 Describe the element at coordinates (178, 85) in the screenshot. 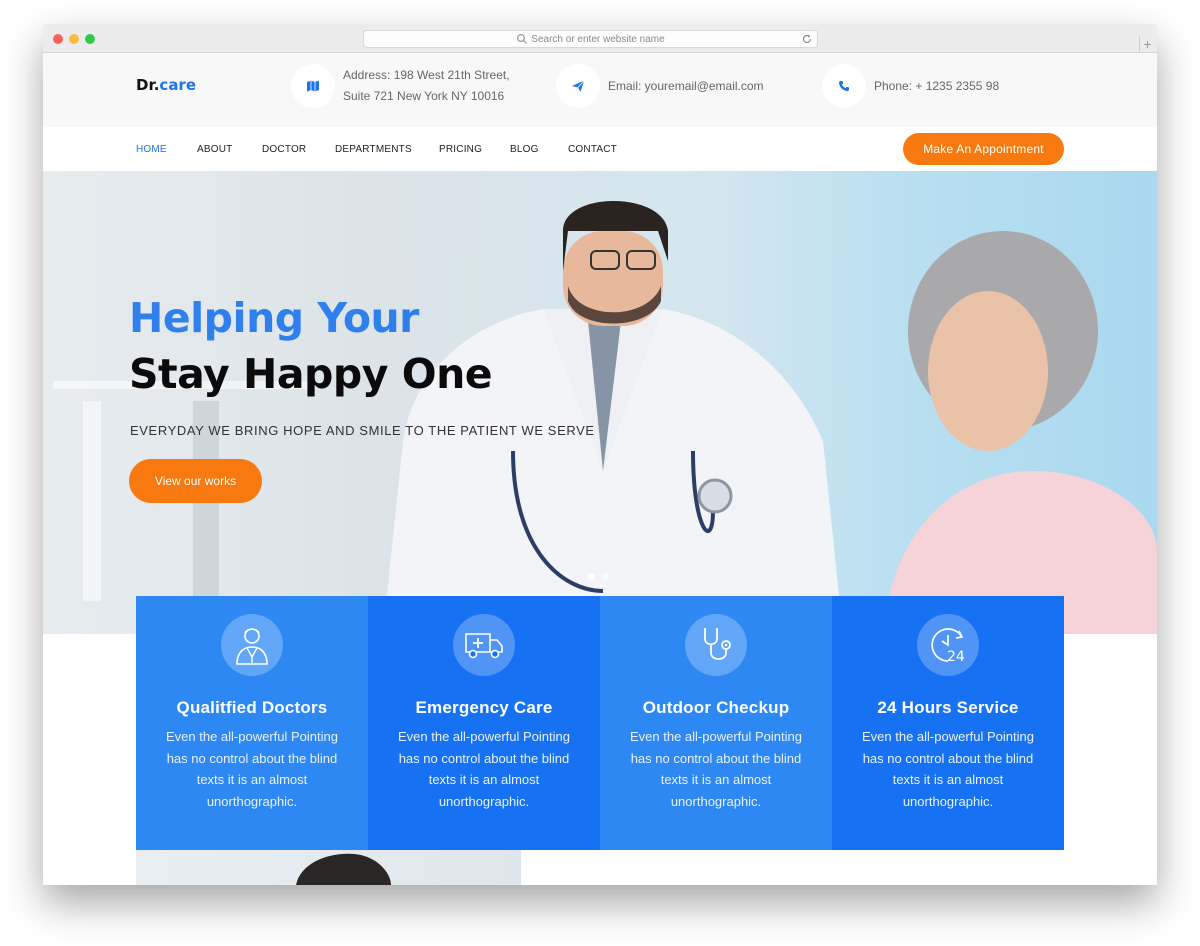

I see `logo-accent: care` at that location.